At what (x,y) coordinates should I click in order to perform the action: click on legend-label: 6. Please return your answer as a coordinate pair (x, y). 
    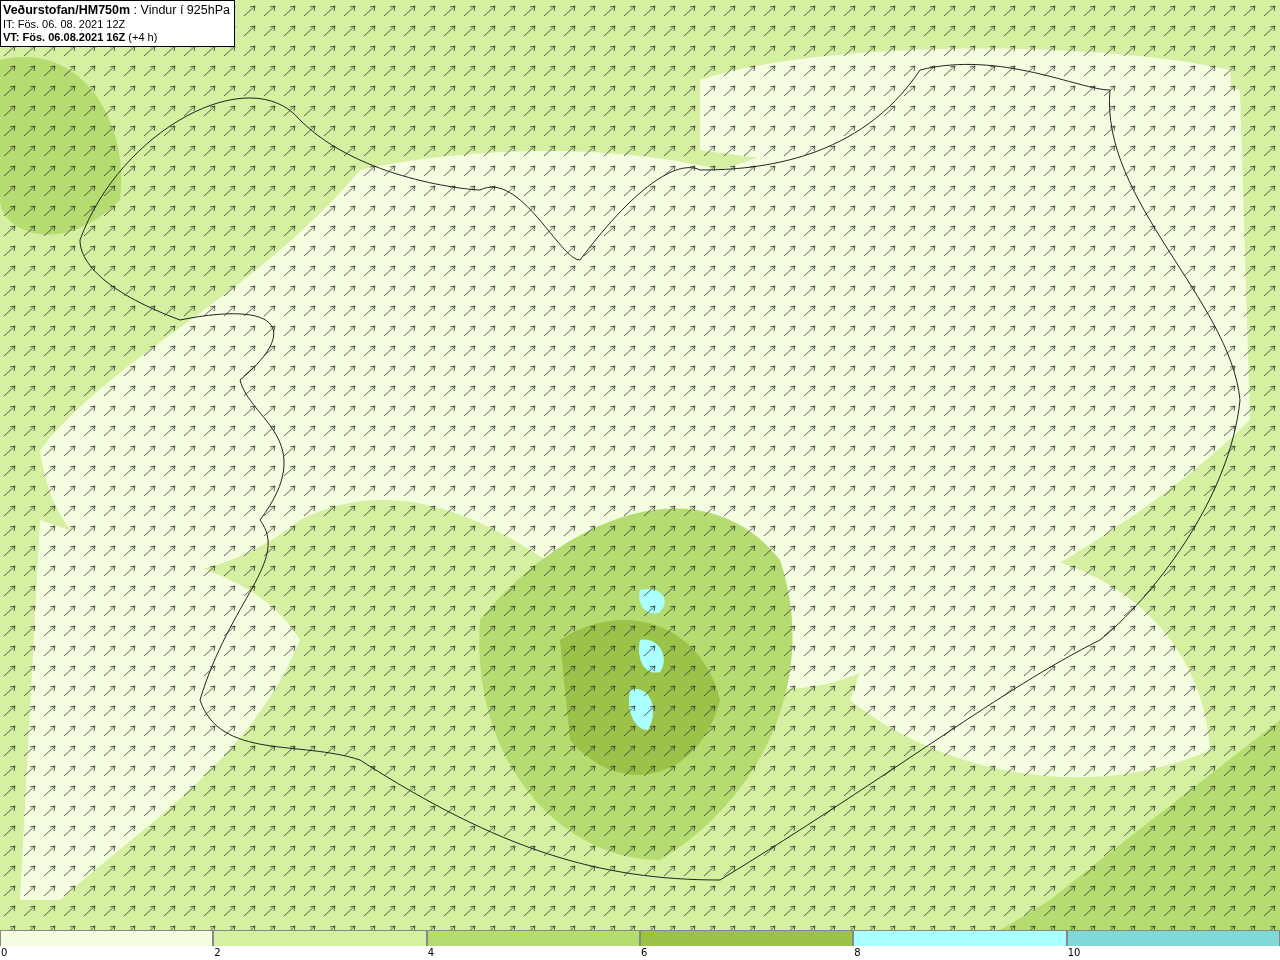
    Looking at the image, I should click on (644, 952).